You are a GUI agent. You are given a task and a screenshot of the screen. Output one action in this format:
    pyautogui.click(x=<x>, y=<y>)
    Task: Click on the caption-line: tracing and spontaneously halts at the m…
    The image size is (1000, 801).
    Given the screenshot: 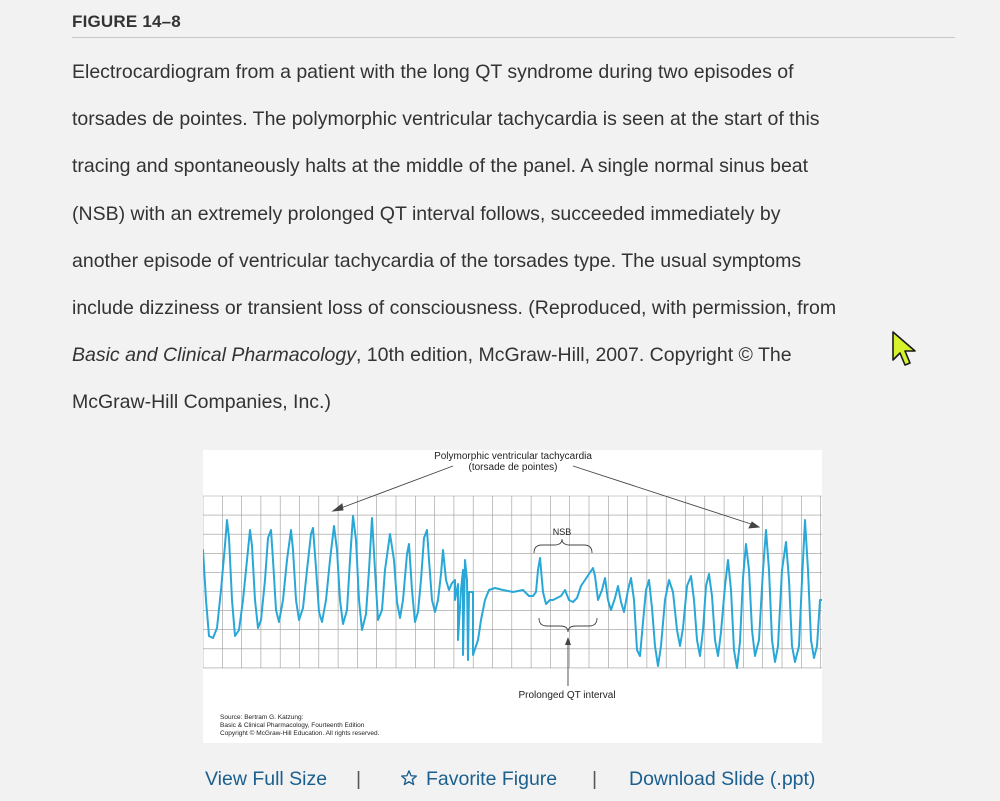 What is the action you would take?
    pyautogui.click(x=440, y=166)
    